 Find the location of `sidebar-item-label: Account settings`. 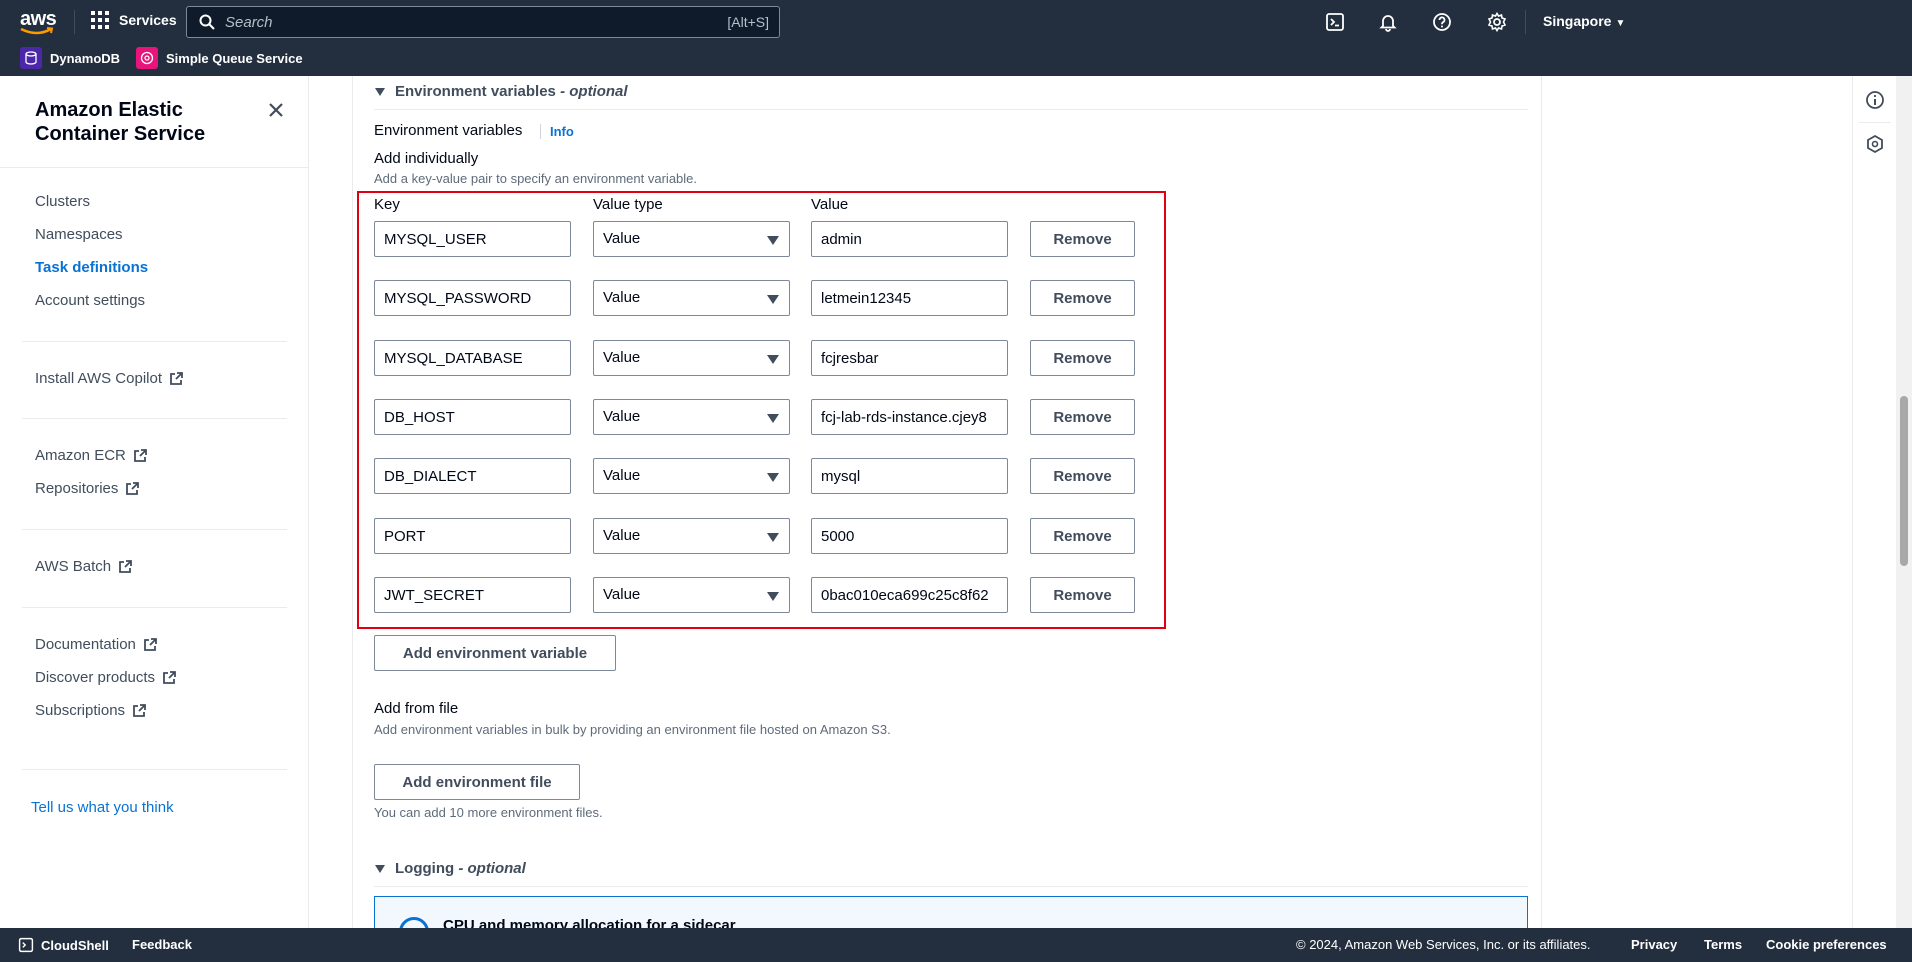

sidebar-item-label: Account settings is located at coordinates (90, 300).